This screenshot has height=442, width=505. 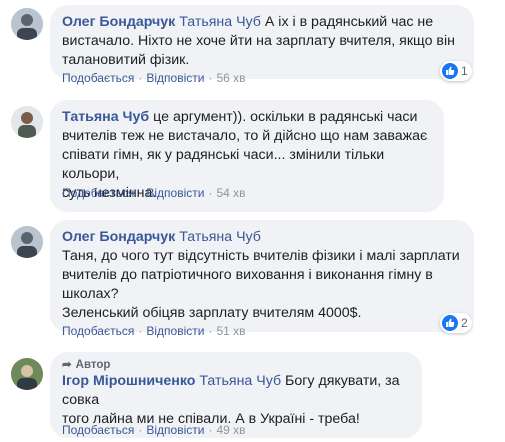 I want to click on comment-text-line: це аргумент)). оскільки в радянські часи, so click(x=285, y=117).